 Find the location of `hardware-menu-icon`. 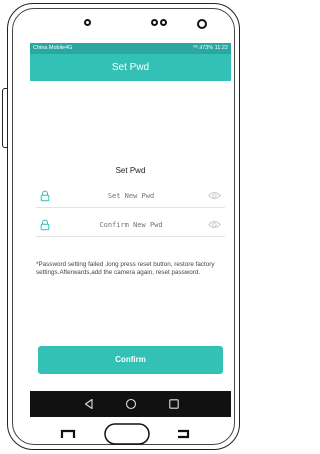

hardware-menu-icon is located at coordinates (68, 434).